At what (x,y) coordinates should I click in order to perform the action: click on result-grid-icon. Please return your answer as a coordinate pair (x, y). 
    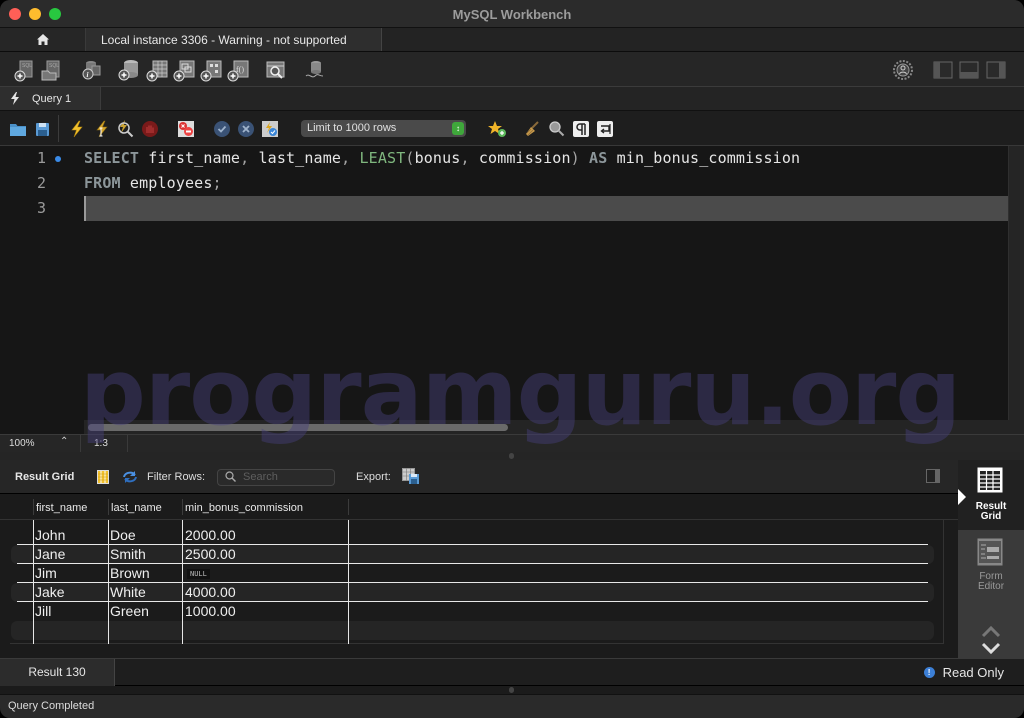
    Looking at the image, I should click on (990, 480).